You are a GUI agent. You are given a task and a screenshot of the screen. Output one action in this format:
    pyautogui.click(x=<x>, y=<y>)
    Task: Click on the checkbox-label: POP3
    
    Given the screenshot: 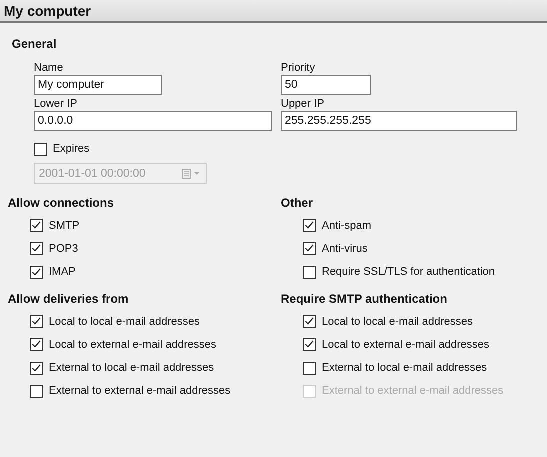 What is the action you would take?
    pyautogui.click(x=63, y=248)
    